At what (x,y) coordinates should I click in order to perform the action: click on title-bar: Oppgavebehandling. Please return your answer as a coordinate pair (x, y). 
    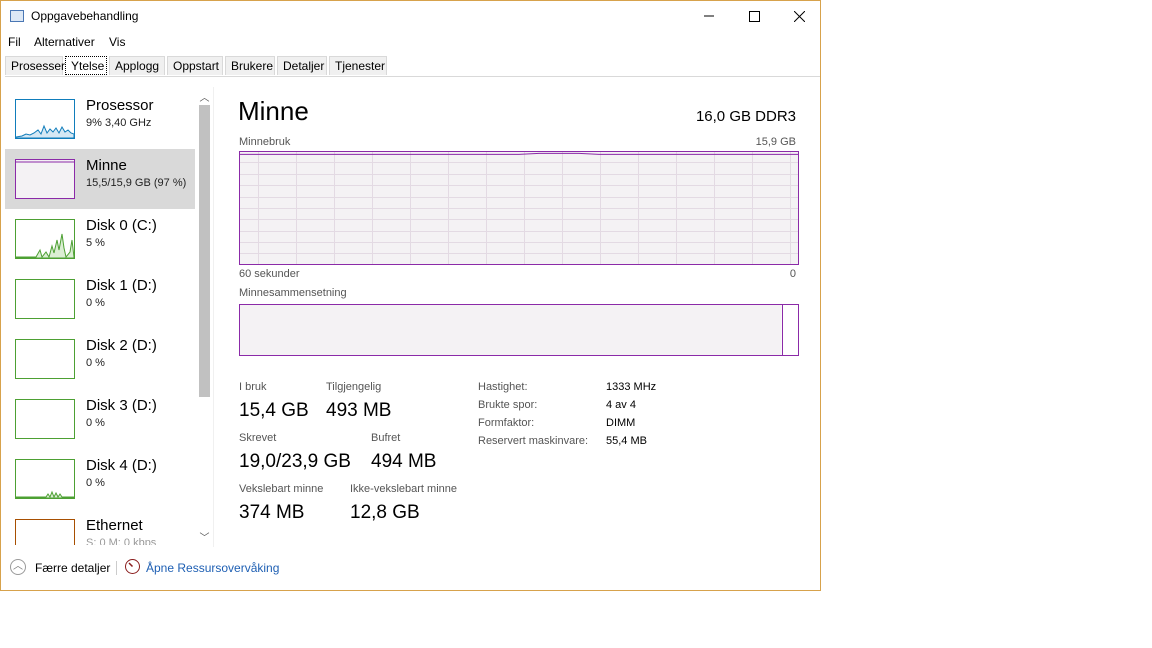
    Looking at the image, I should click on (410, 16).